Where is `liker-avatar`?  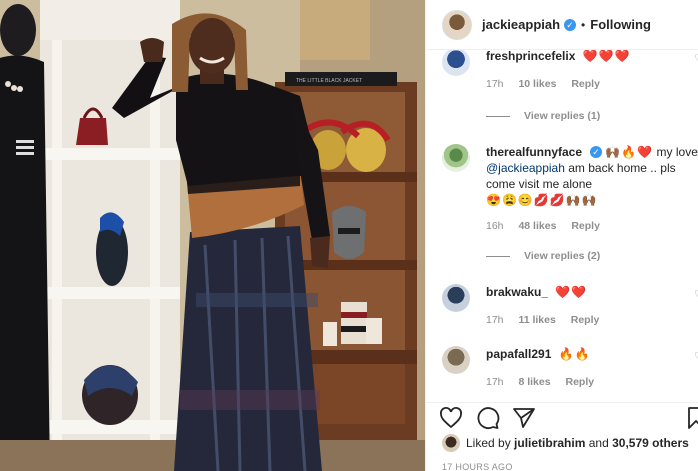 liker-avatar is located at coordinates (451, 443).